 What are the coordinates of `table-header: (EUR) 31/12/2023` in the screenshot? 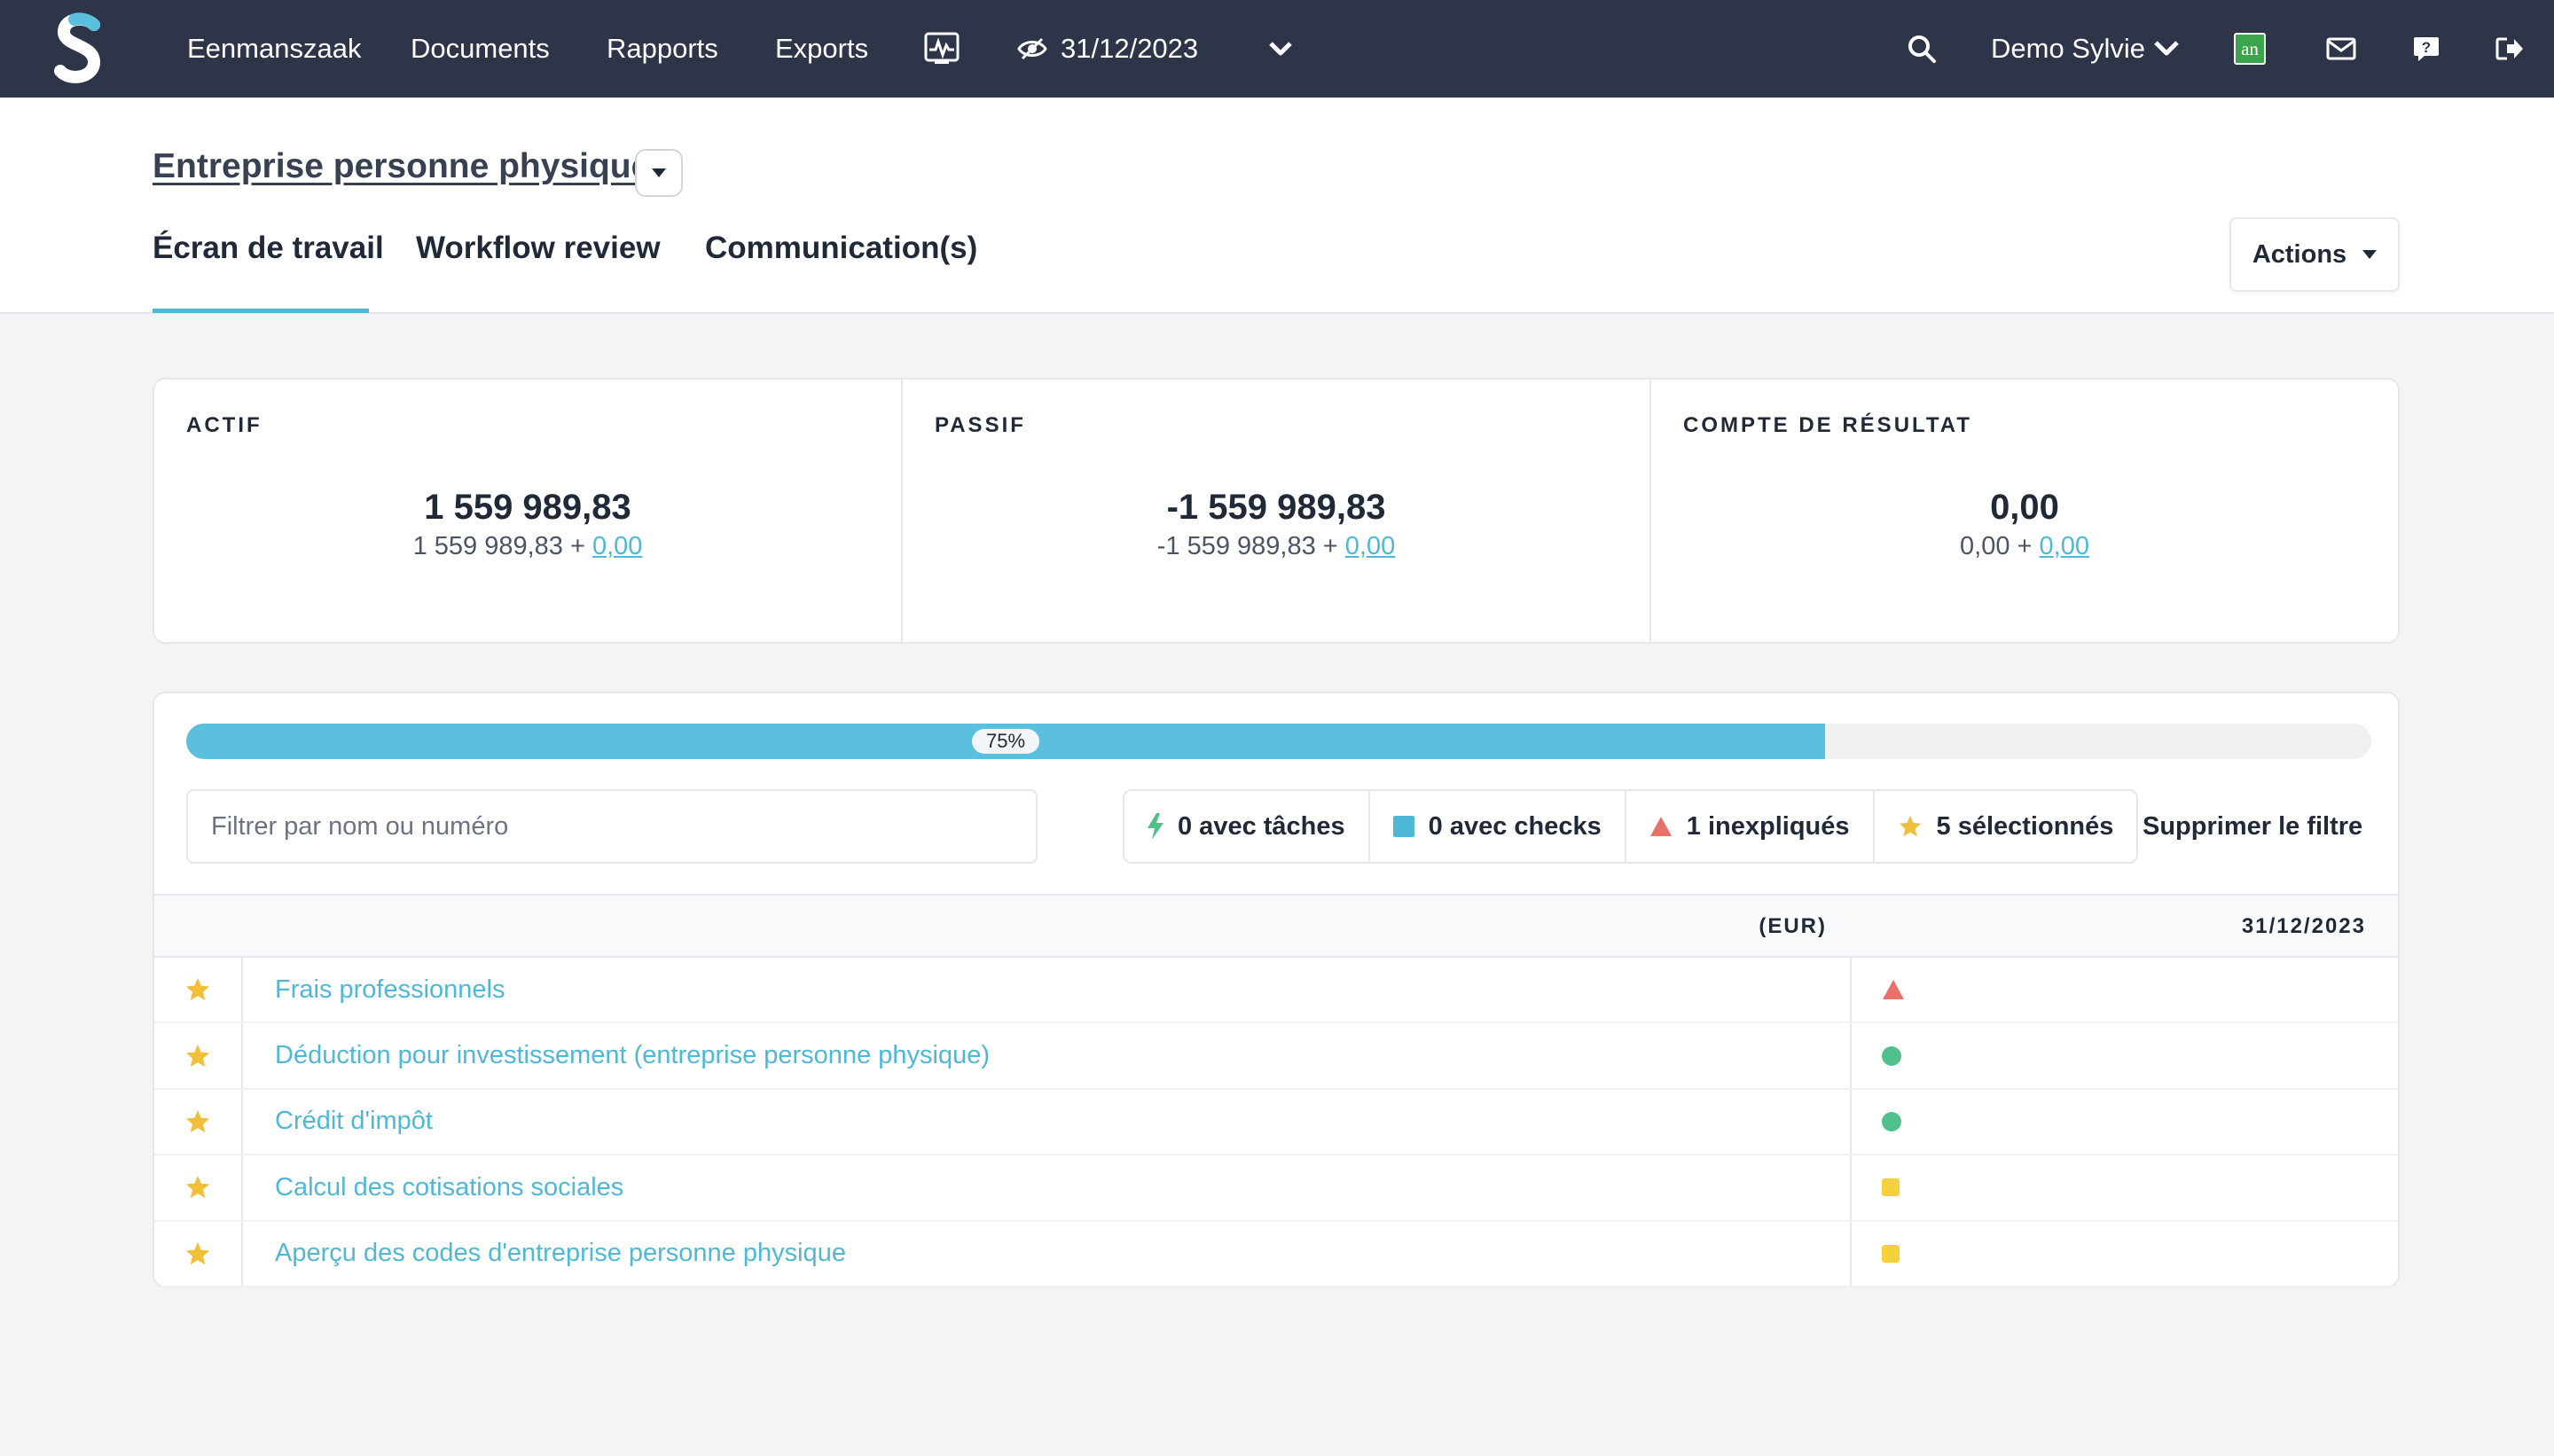 It's located at (1276, 926).